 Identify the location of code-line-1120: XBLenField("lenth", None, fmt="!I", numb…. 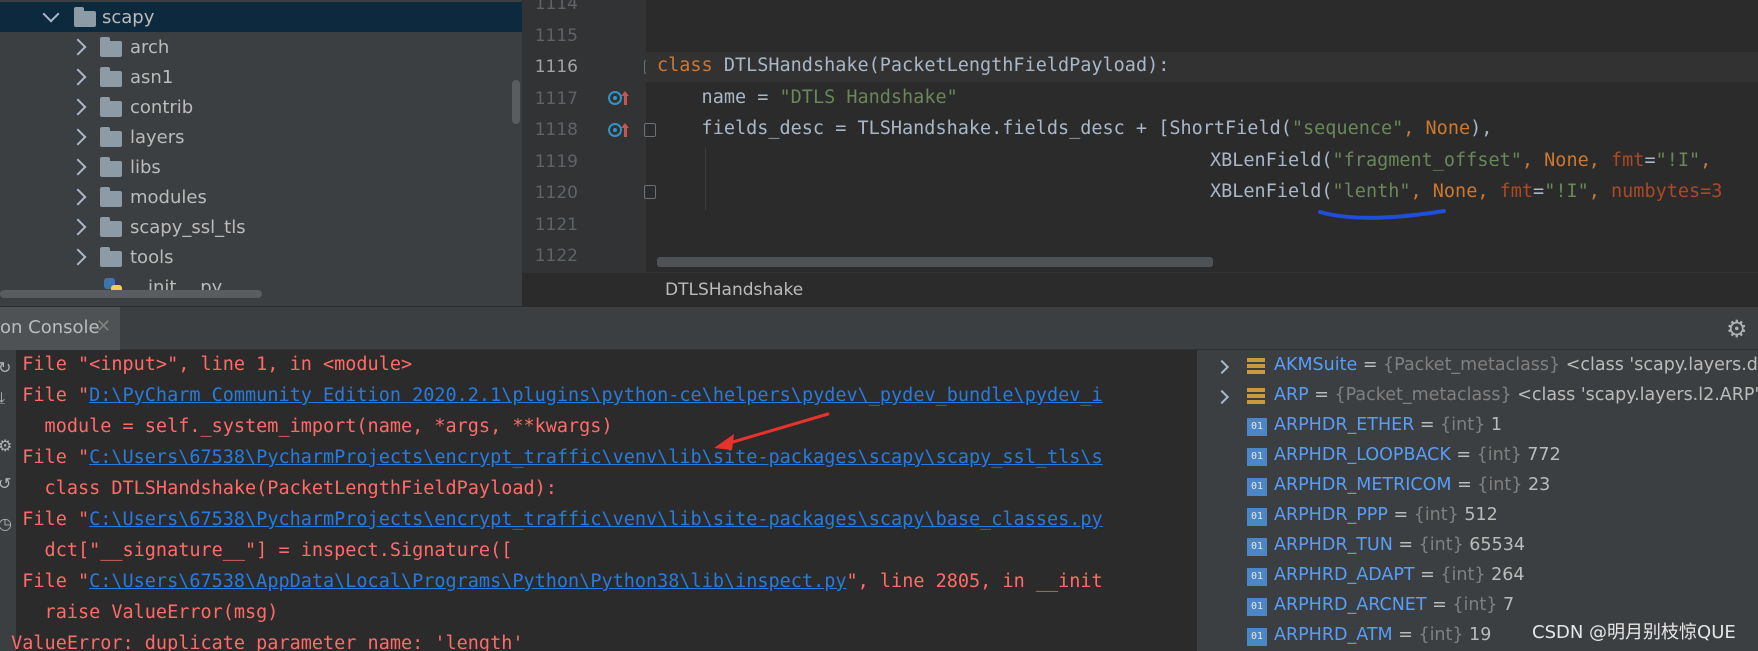
(1466, 191).